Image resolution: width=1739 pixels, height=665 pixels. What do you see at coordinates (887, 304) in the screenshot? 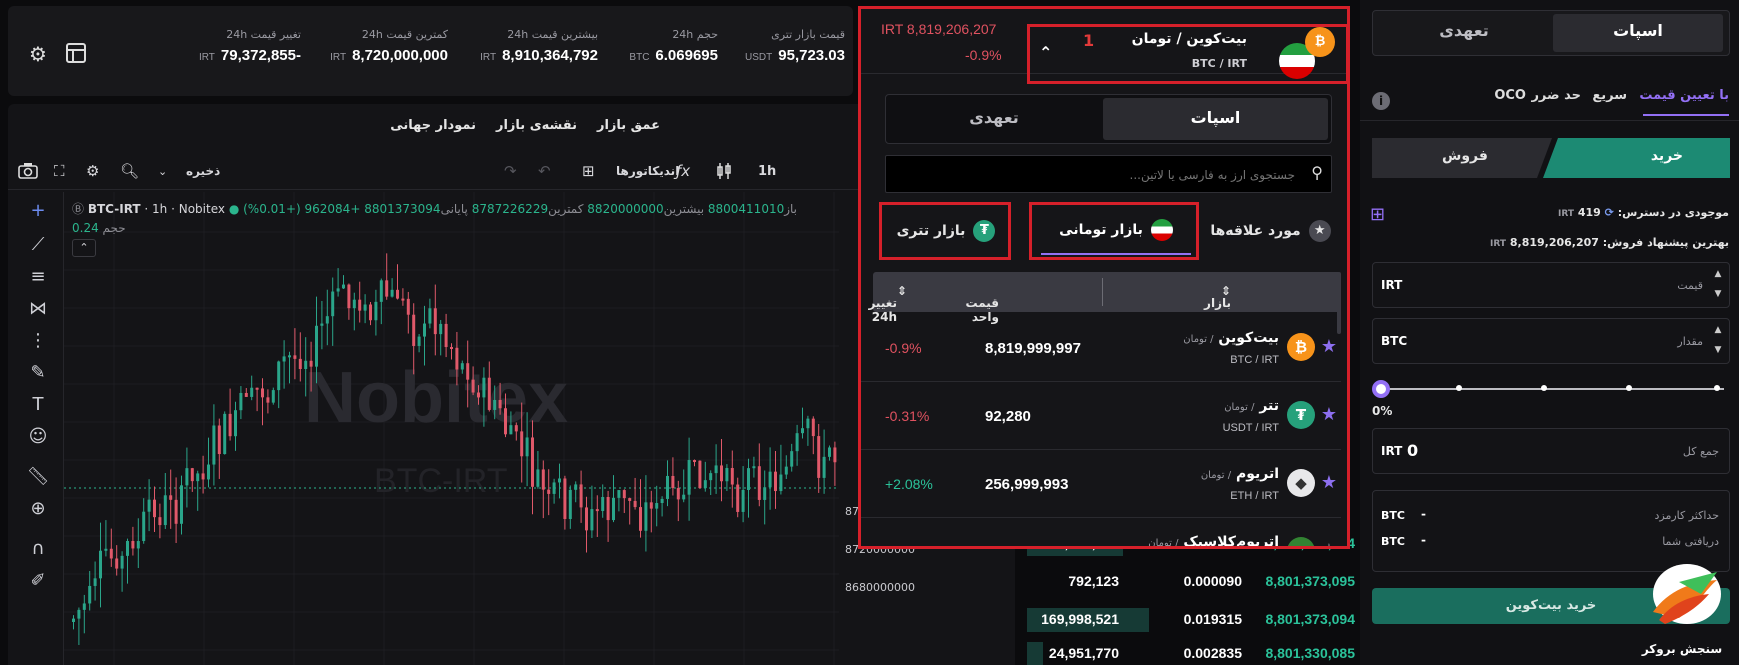
I see `col-change: ⇕ تغییر 24h` at bounding box center [887, 304].